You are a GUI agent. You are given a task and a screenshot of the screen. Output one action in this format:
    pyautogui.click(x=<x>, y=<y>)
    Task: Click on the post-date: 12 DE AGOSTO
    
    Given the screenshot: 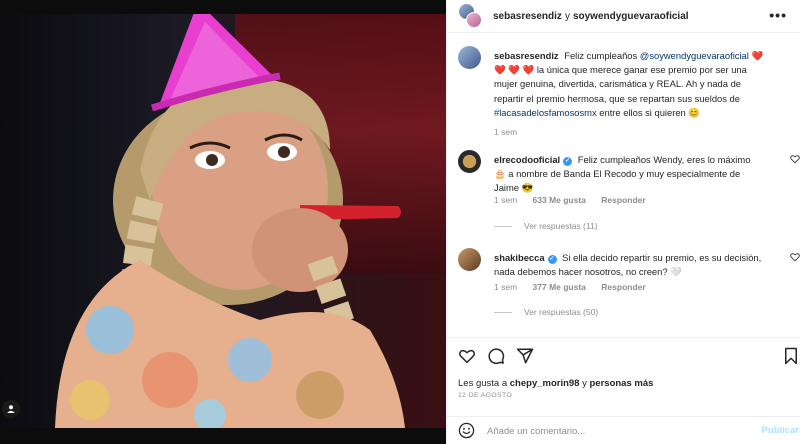 What is the action you would take?
    pyautogui.click(x=485, y=395)
    